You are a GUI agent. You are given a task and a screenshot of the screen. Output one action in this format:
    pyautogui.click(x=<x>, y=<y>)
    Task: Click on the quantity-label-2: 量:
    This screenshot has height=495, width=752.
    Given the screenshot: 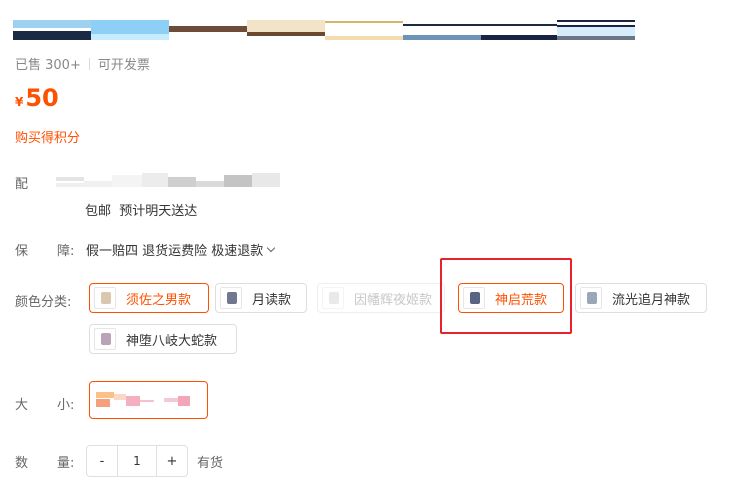 What is the action you would take?
    pyautogui.click(x=66, y=463)
    